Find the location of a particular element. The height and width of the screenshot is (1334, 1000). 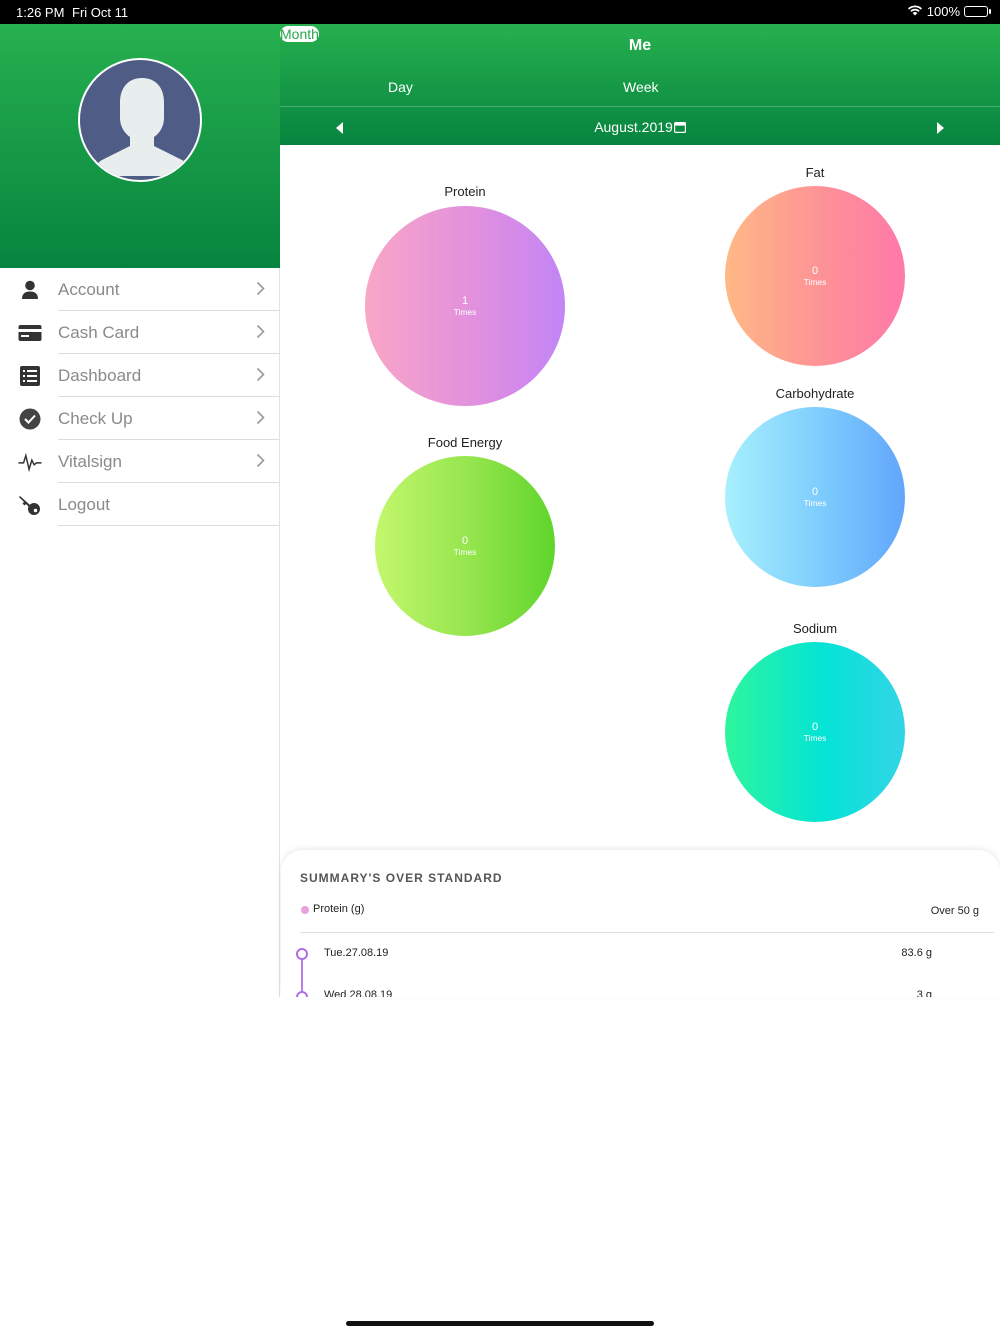

check-circle-icon is located at coordinates (30, 419).